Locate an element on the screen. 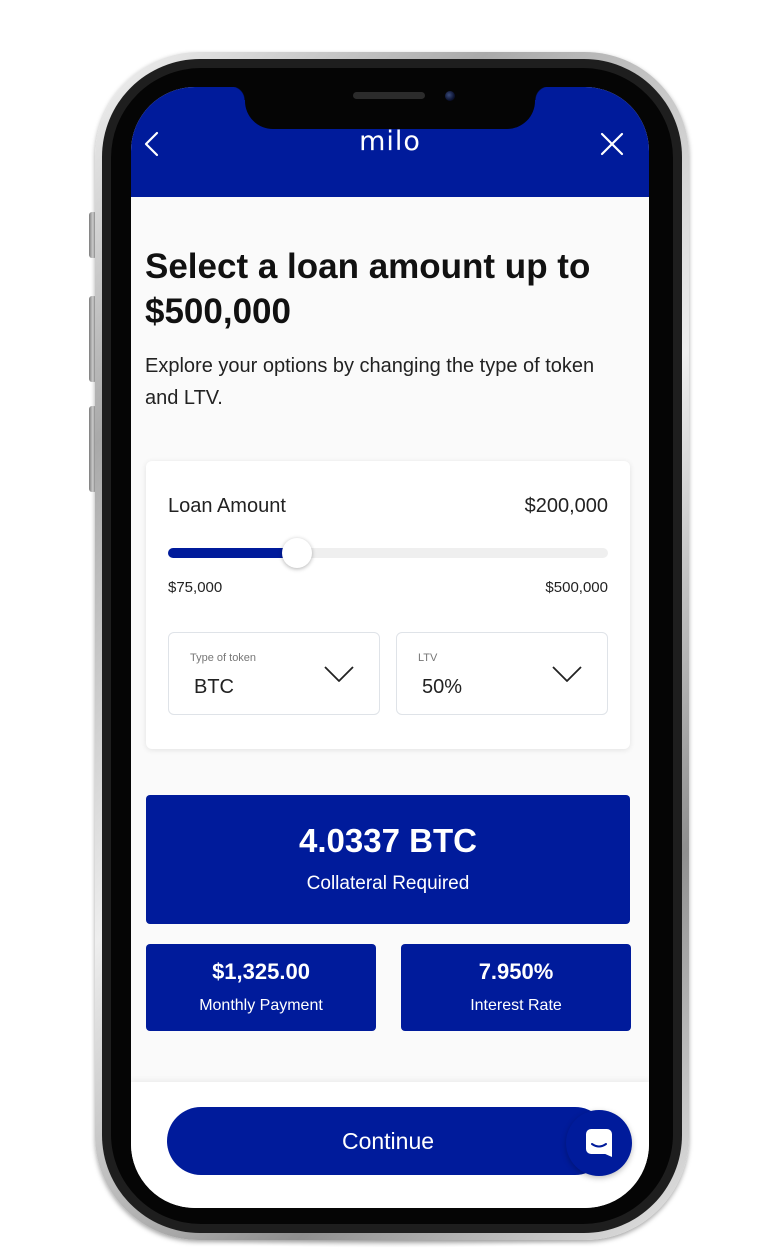 The height and width of the screenshot is (1260, 784). ltv-label: LTV is located at coordinates (428, 658).